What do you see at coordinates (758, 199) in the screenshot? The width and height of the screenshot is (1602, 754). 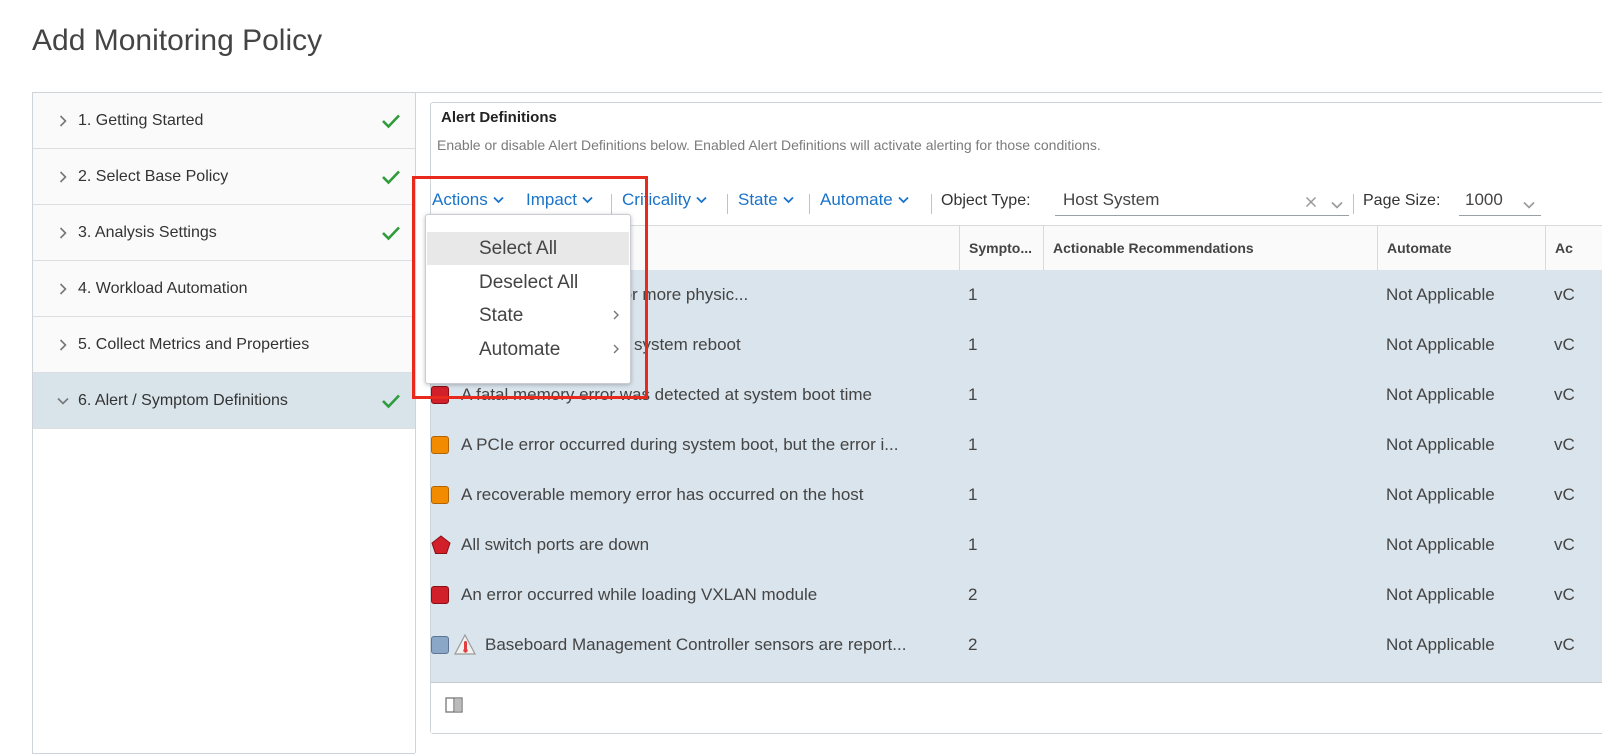 I see `state-label: State` at bounding box center [758, 199].